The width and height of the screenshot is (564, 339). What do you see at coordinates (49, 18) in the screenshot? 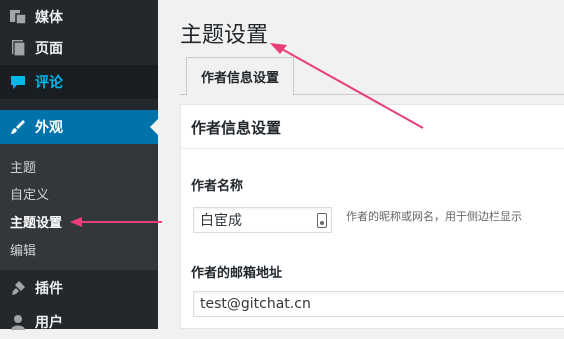
I see `sidebar-item-label: 媒体` at bounding box center [49, 18].